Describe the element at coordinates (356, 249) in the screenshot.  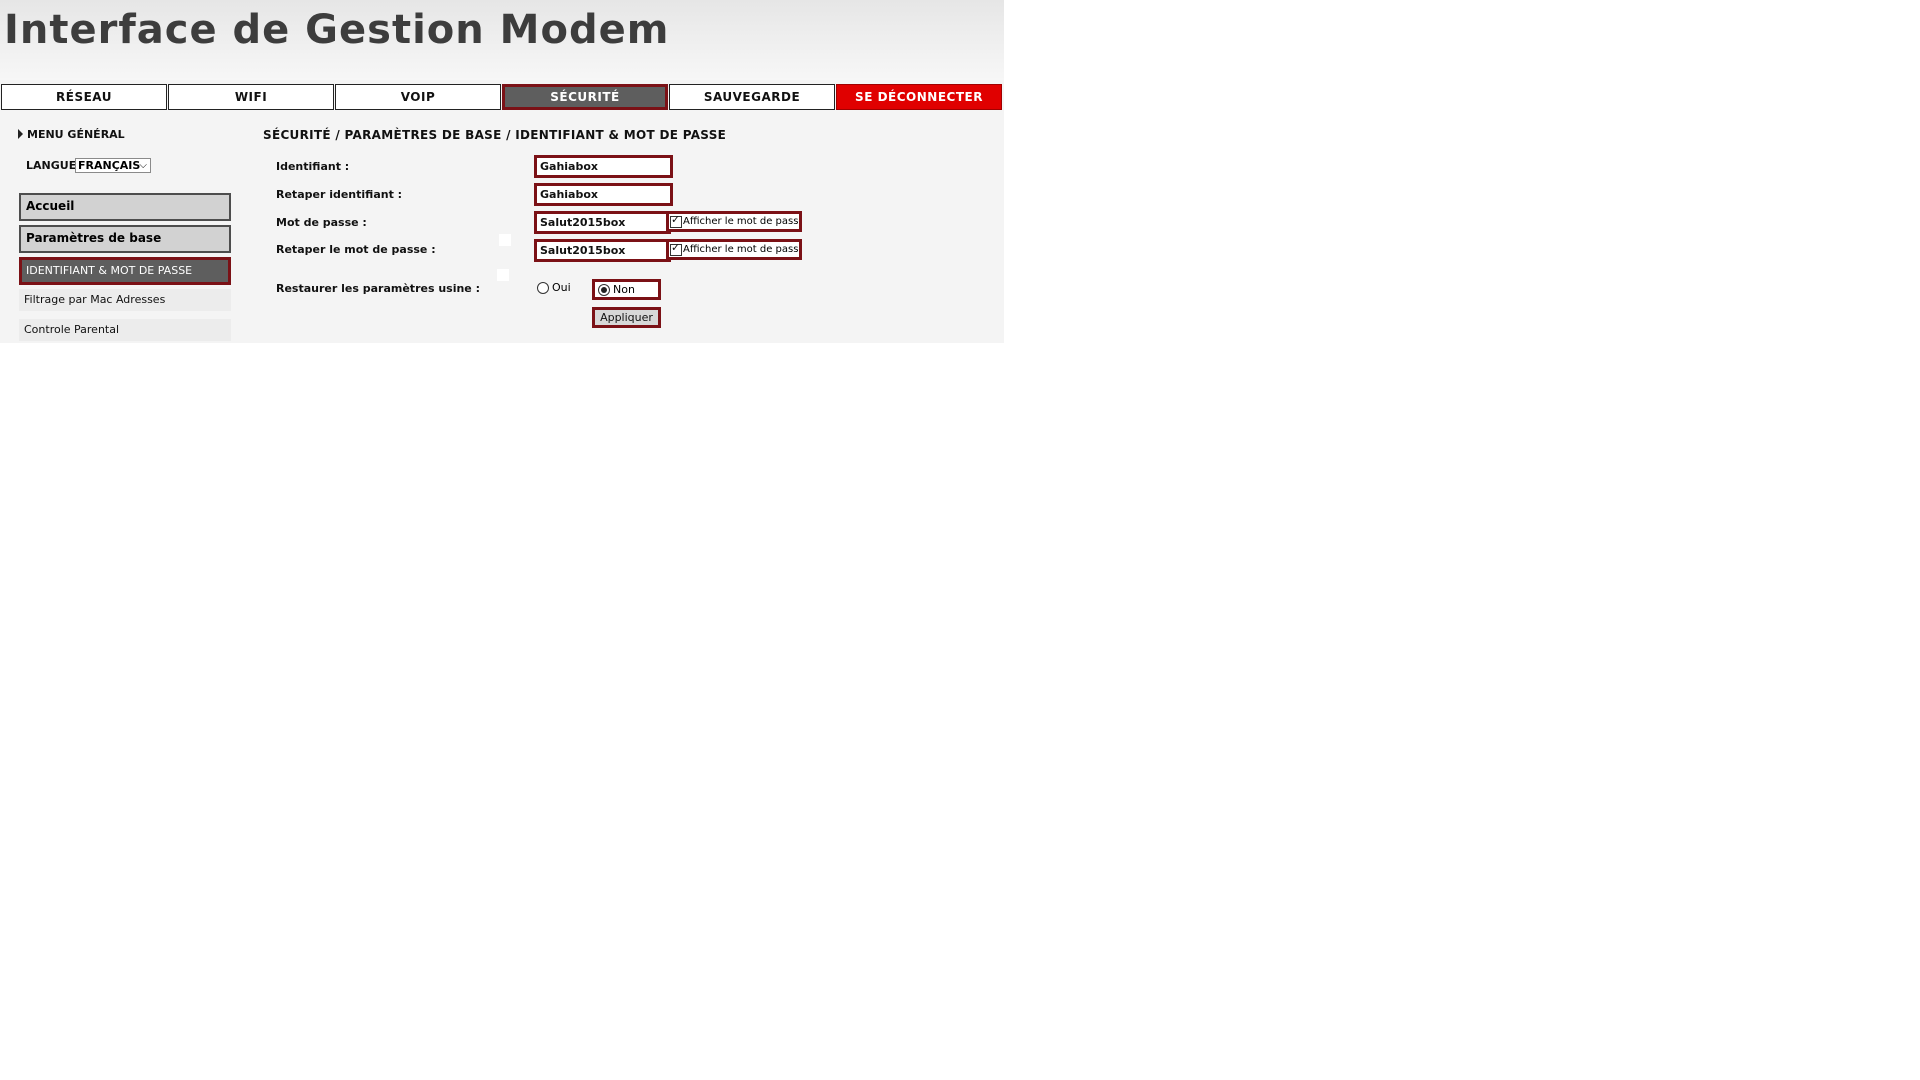
I see `retaper-mot-de-passe-label: Retaper le mot de passe :` at that location.